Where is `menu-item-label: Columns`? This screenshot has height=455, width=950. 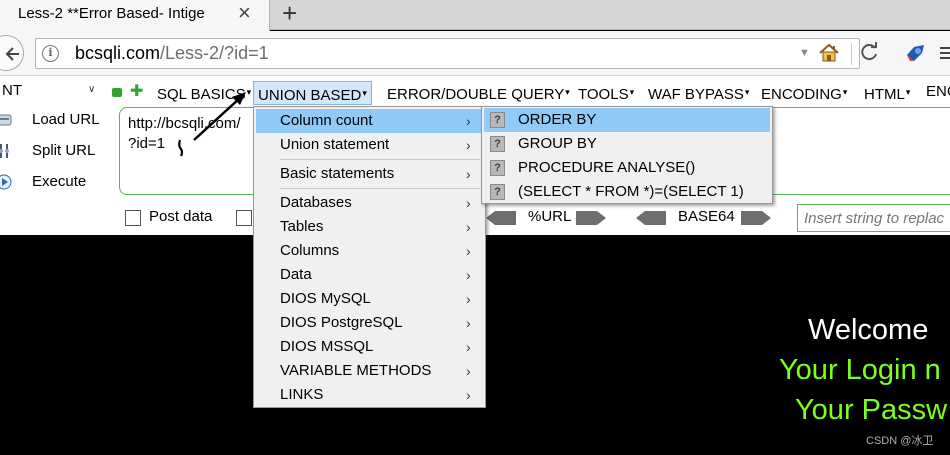 menu-item-label: Columns is located at coordinates (310, 250).